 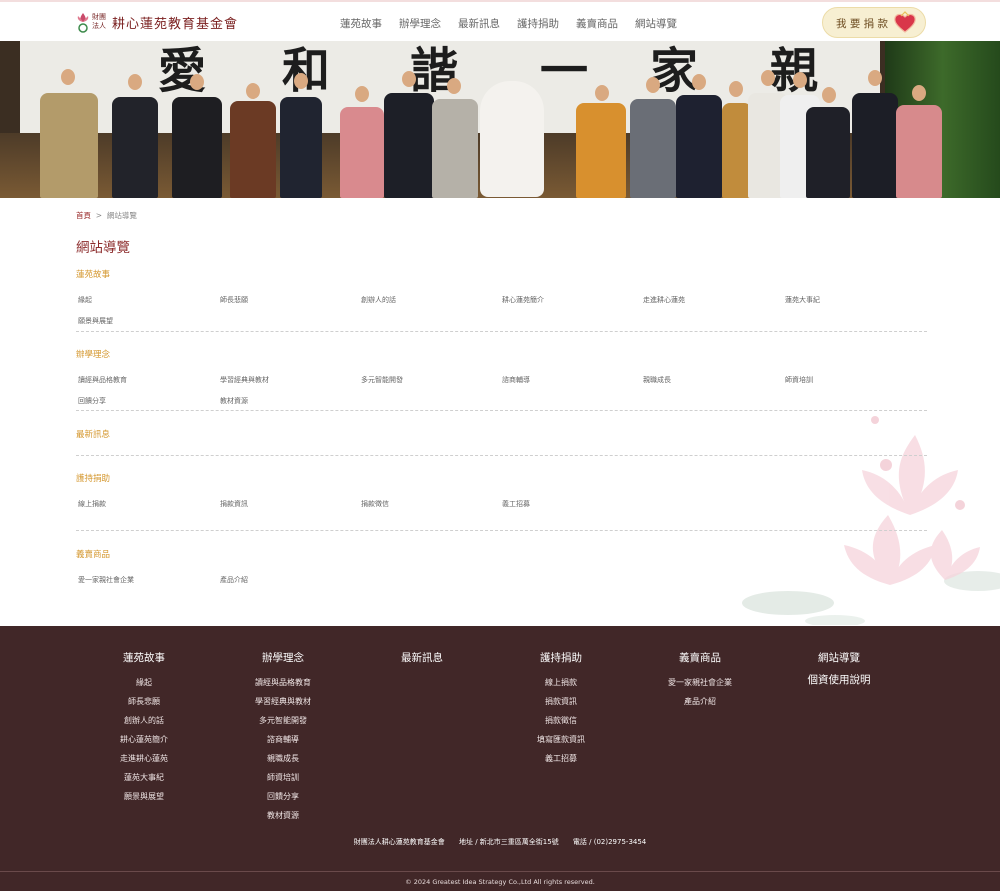 I want to click on heart-icon, so click(x=905, y=24).